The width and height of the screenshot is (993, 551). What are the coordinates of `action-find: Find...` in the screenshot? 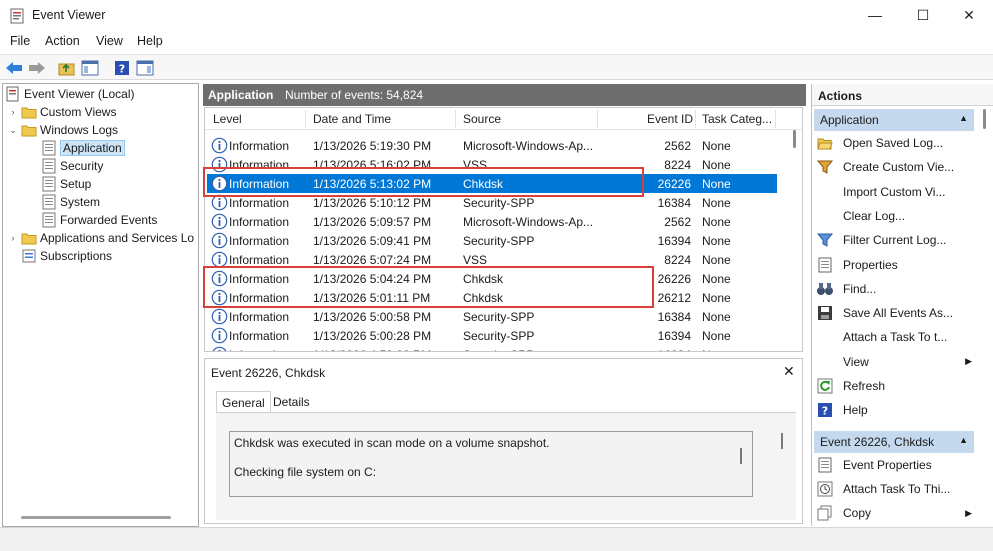 It's located at (896, 289).